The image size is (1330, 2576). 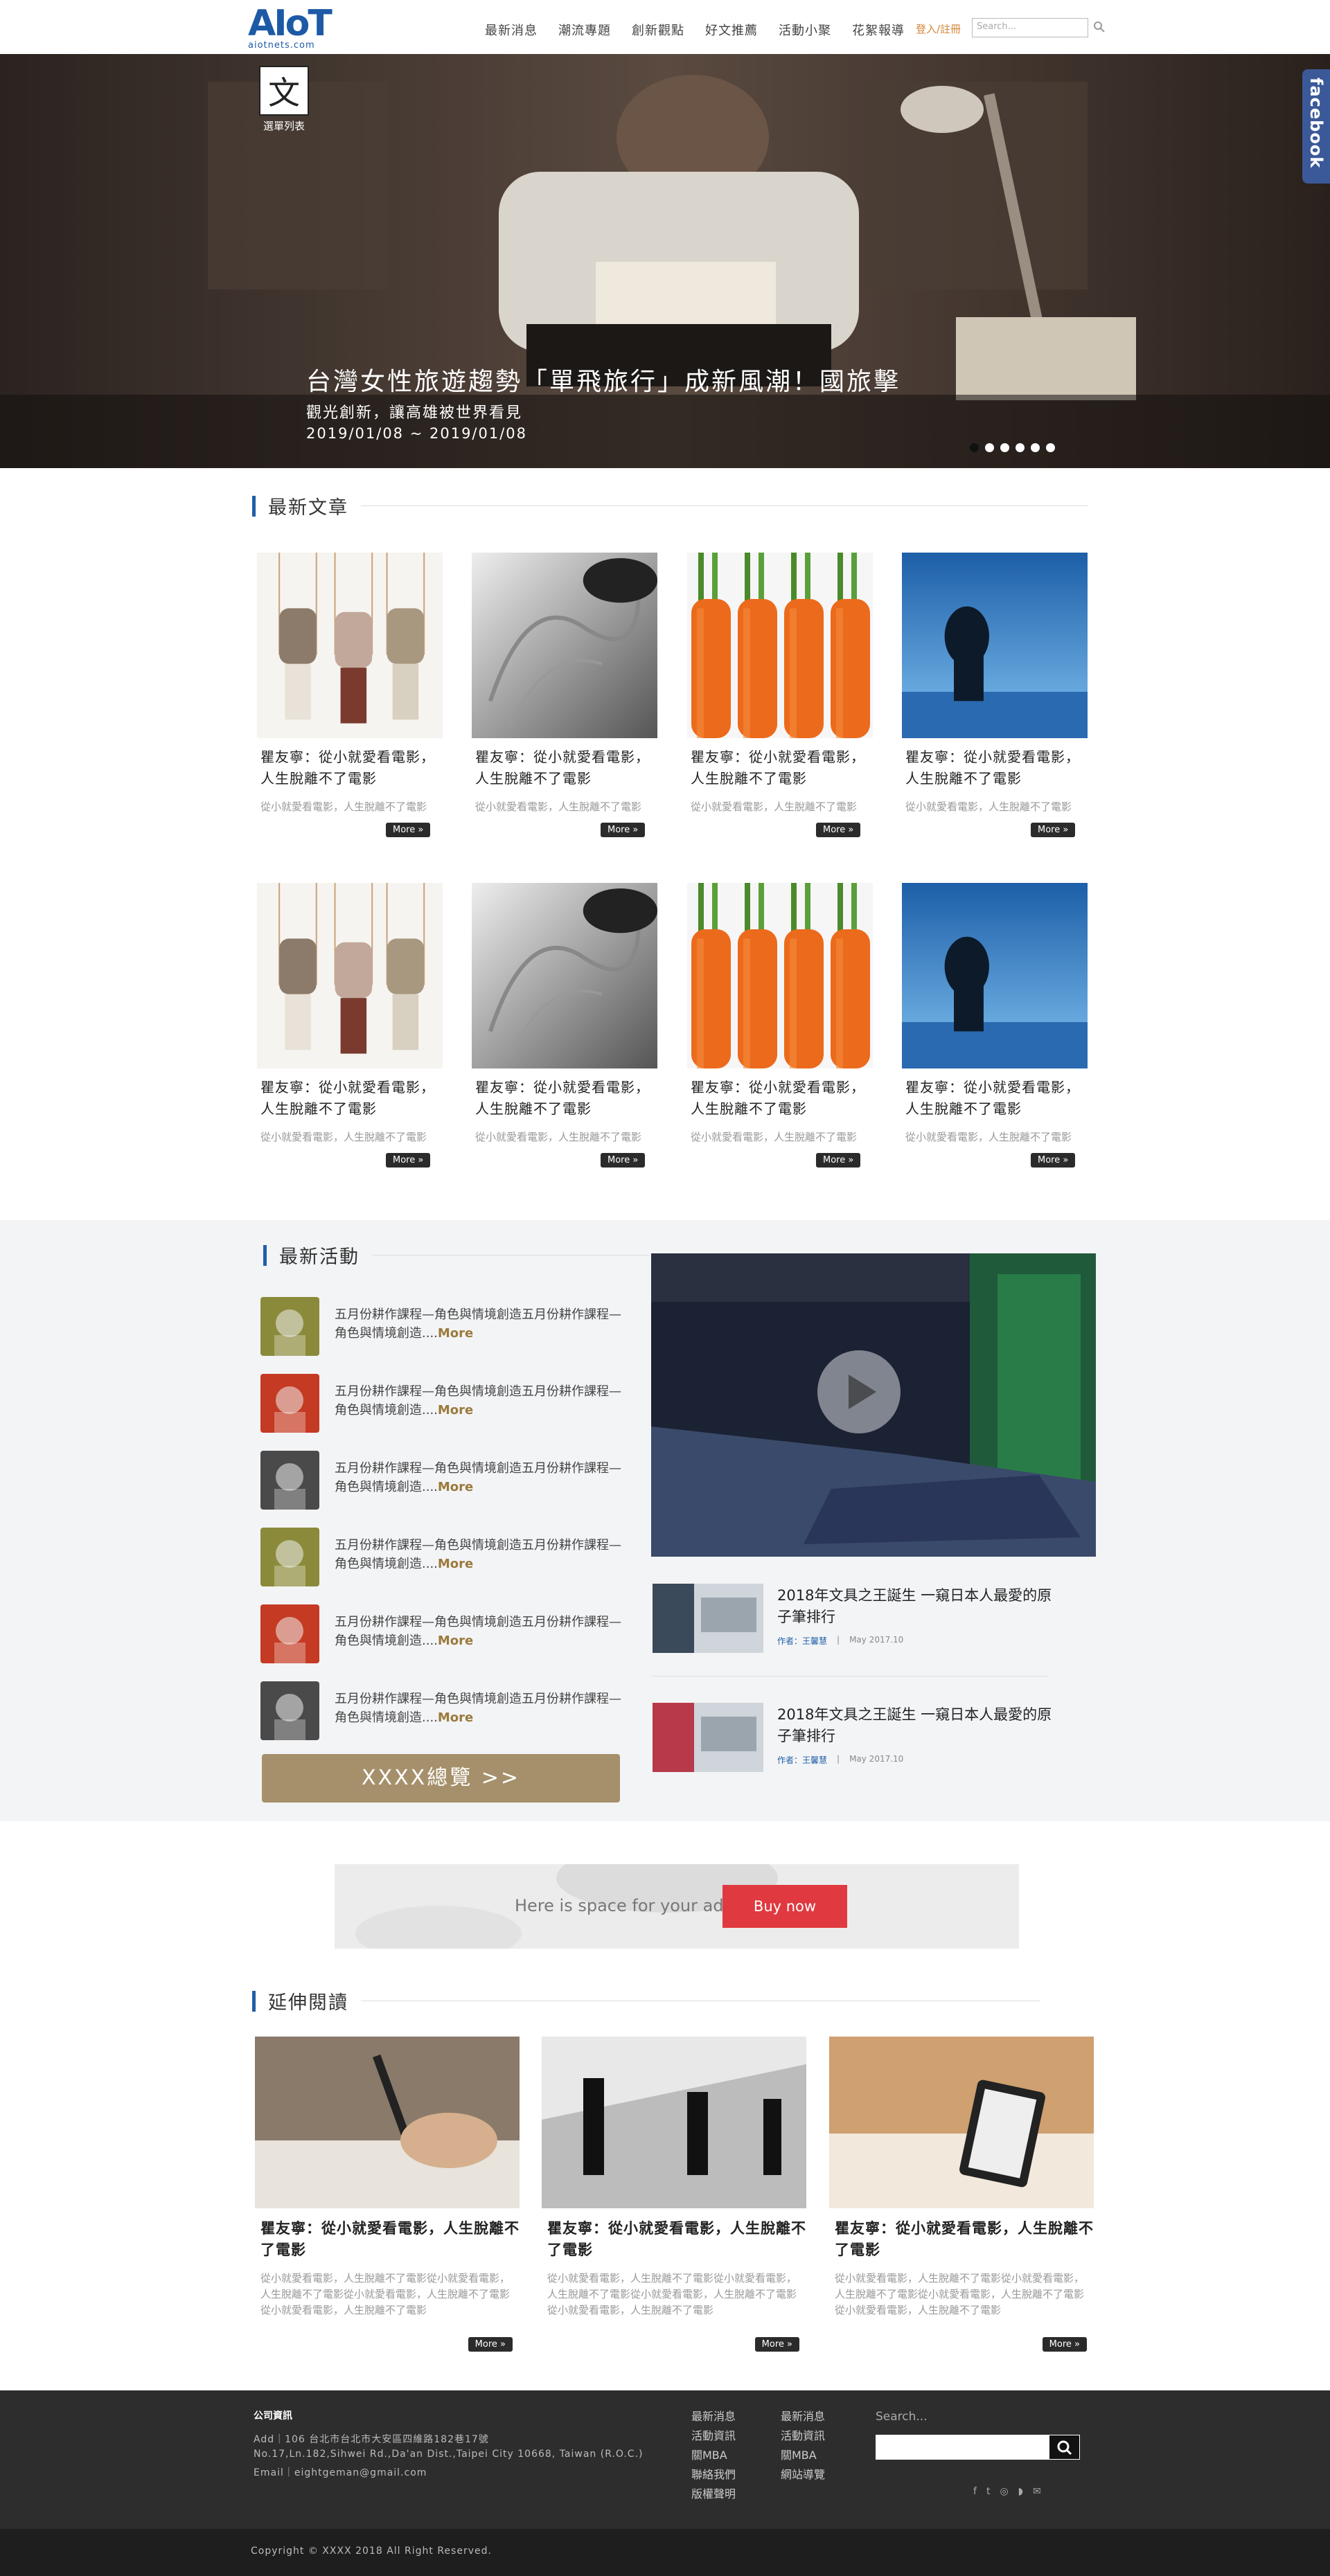 I want to click on view-all-button: XXXX總覽 >>, so click(x=441, y=1779).